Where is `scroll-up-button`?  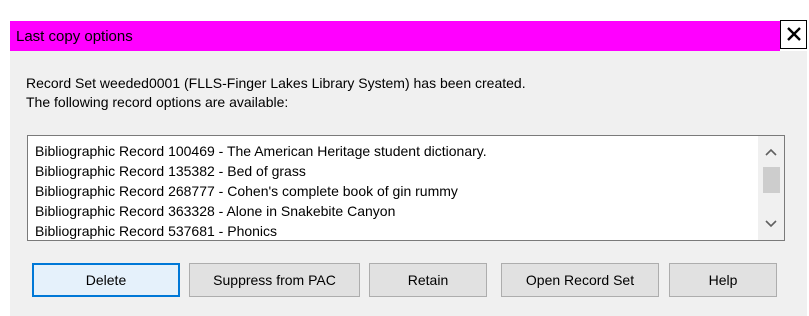 scroll-up-button is located at coordinates (771, 152).